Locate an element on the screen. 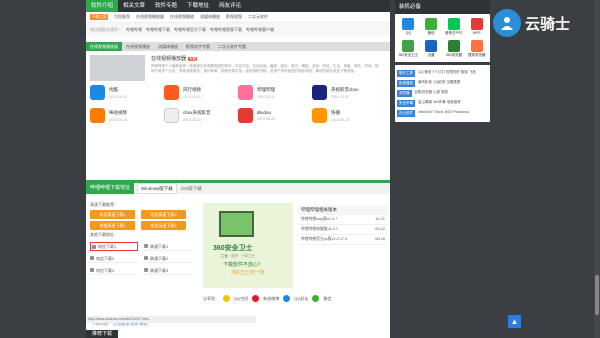 The image size is (600, 338). topic-tabs: 在线视频播放器 在线视频播放 流媒体播放 影视软件专题 二次元软件专题 is located at coordinates (238, 46).